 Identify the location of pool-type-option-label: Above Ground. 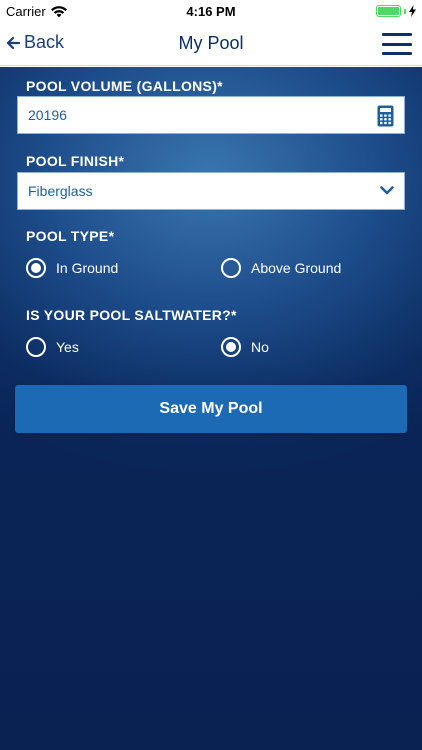
(296, 268).